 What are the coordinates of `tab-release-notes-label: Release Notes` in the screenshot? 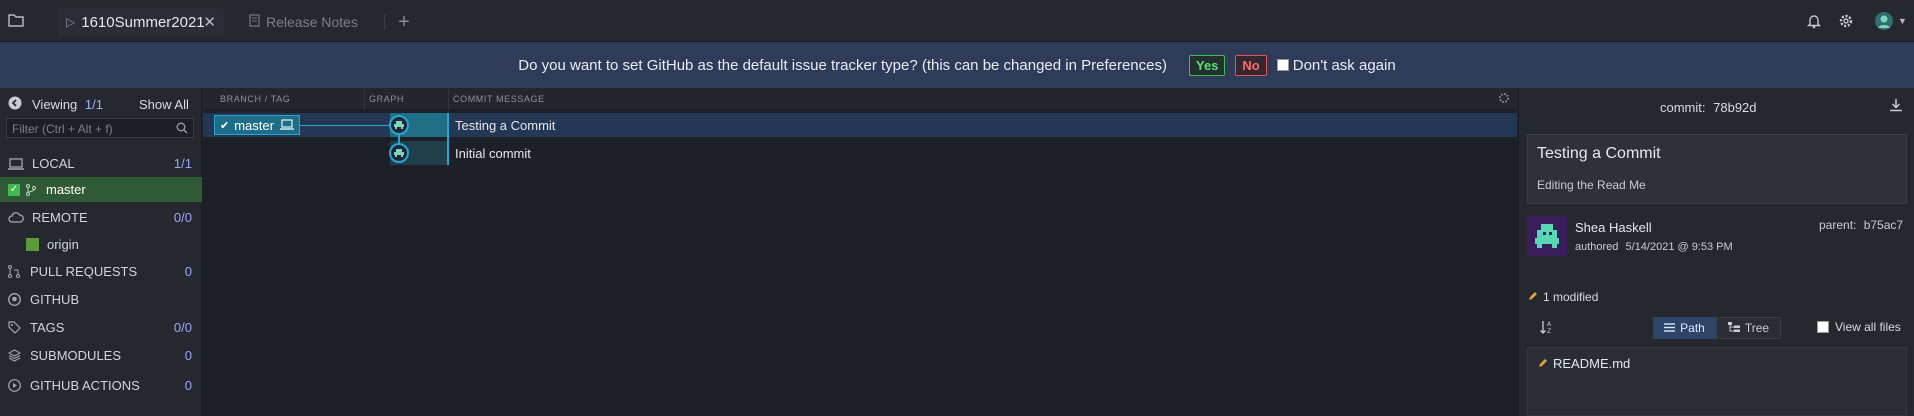 It's located at (312, 22).